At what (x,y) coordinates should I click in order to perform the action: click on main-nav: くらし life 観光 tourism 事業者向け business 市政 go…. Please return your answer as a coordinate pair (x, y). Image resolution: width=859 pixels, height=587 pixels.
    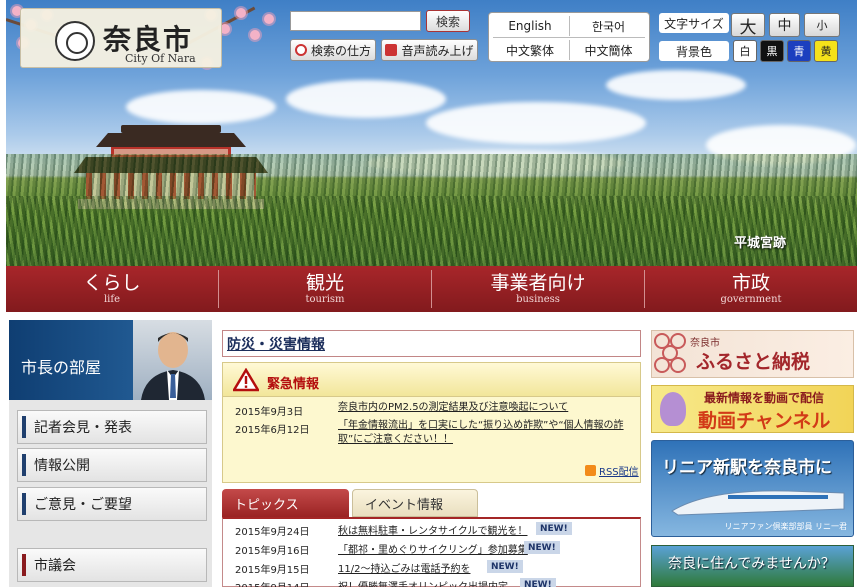
    Looking at the image, I should click on (431, 289).